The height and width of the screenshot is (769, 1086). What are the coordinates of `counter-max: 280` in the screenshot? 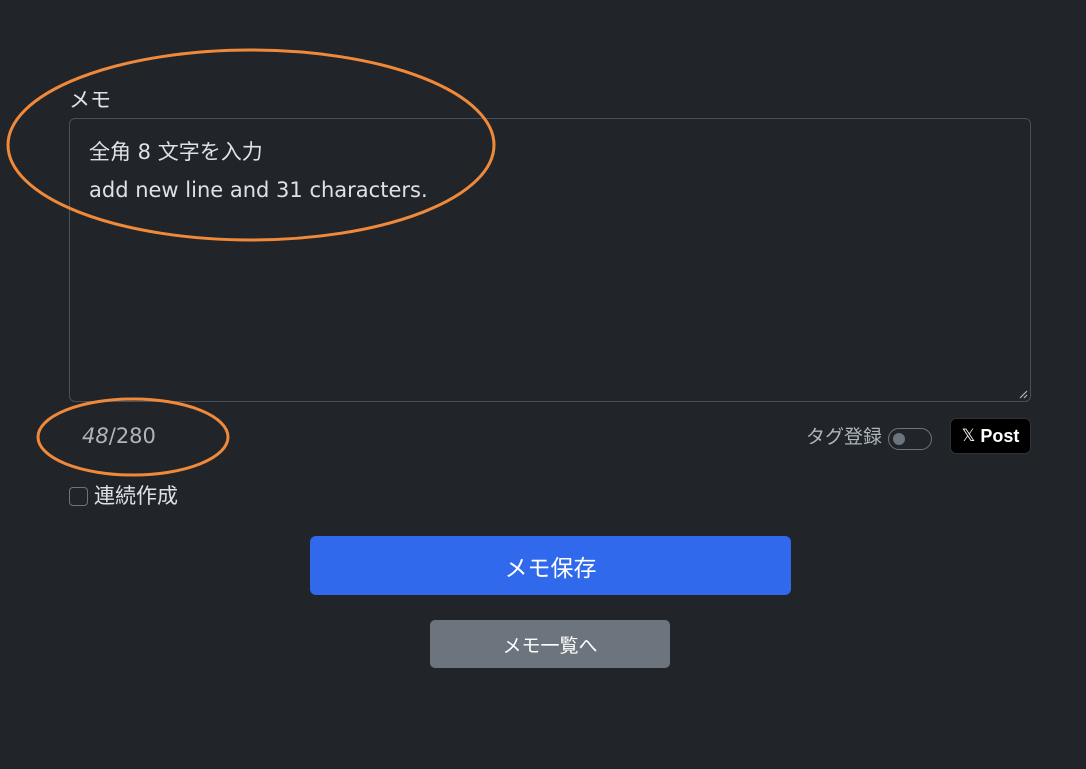 It's located at (135, 436).